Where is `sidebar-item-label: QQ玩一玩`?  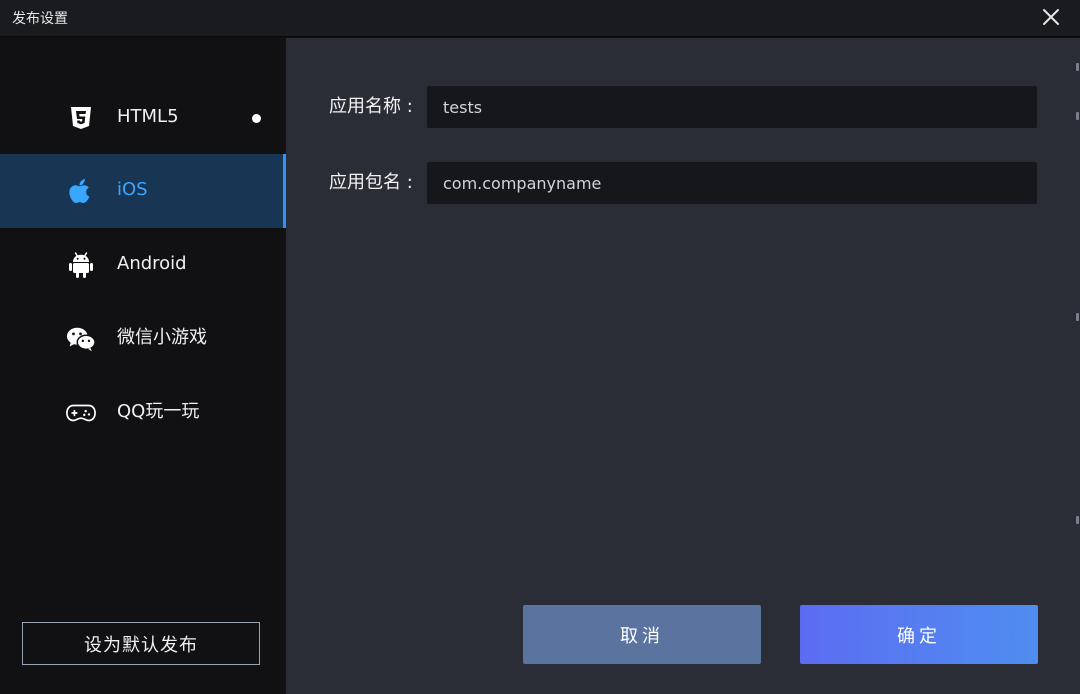
sidebar-item-label: QQ玩一玩 is located at coordinates (158, 411).